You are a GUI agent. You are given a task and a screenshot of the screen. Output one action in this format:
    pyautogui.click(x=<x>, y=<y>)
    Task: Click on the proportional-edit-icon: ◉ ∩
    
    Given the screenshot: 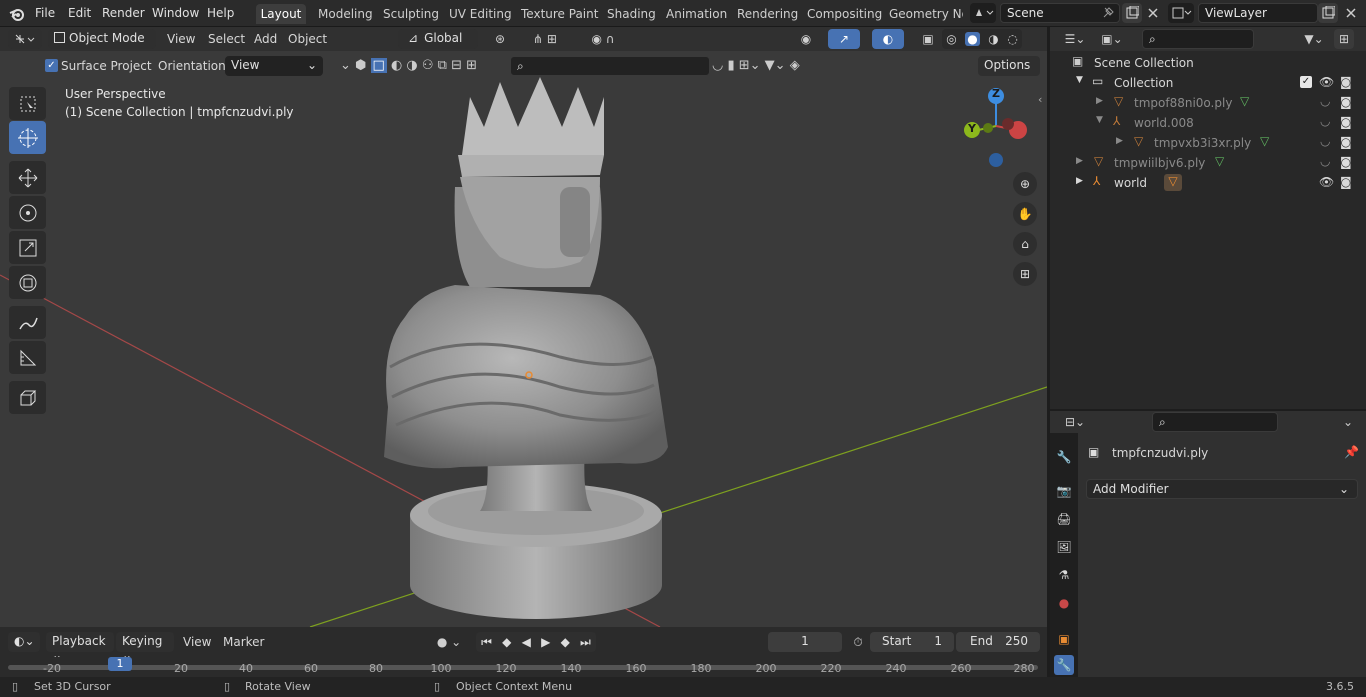 What is the action you would take?
    pyautogui.click(x=603, y=39)
    